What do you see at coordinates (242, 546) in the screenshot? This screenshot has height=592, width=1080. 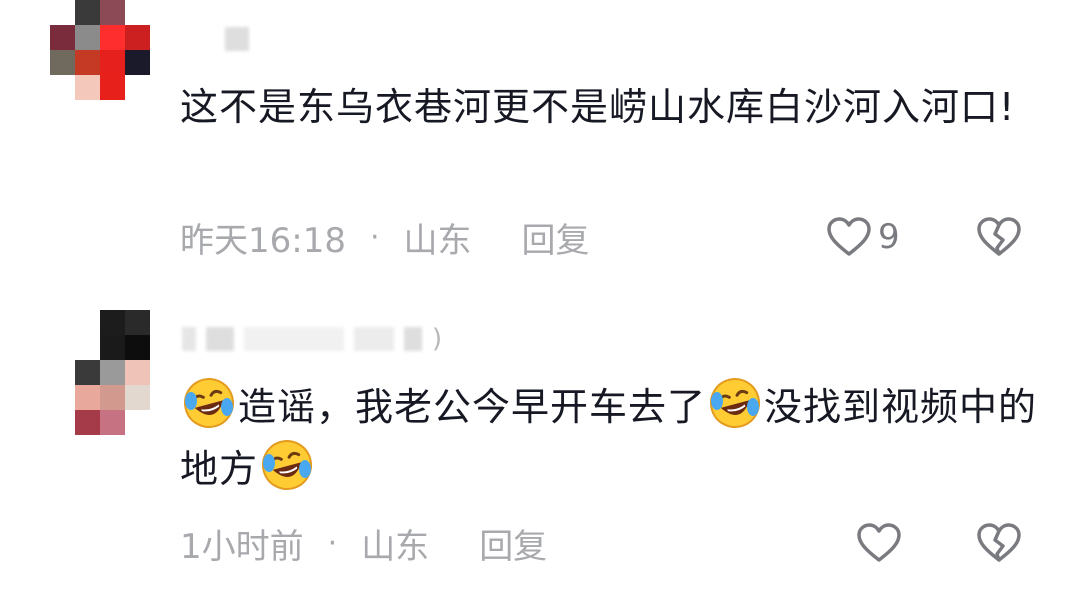 I see `comment-time: 1小时前` at bounding box center [242, 546].